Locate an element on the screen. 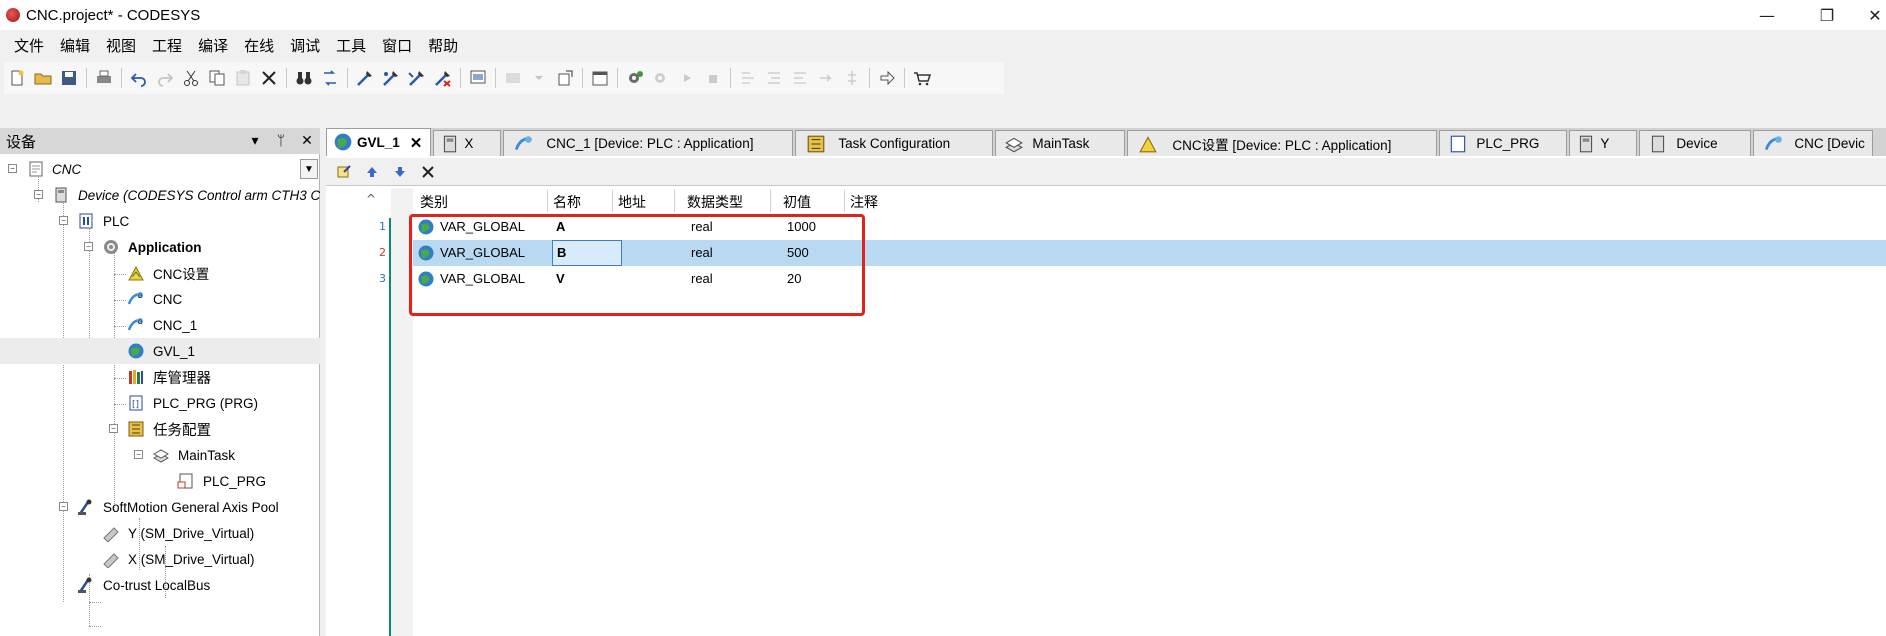  breakpoint-button is located at coordinates (852, 78).